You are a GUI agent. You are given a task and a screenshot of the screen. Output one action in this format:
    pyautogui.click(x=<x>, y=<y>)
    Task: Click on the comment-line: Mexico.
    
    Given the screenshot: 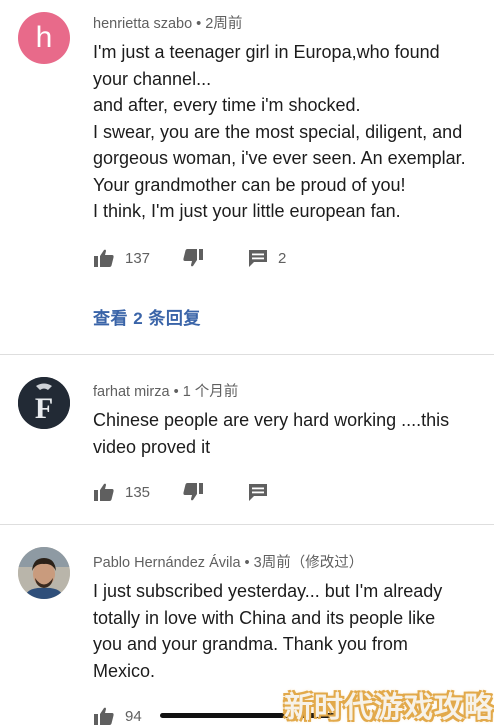 What is the action you would take?
    pyautogui.click(x=124, y=670)
    